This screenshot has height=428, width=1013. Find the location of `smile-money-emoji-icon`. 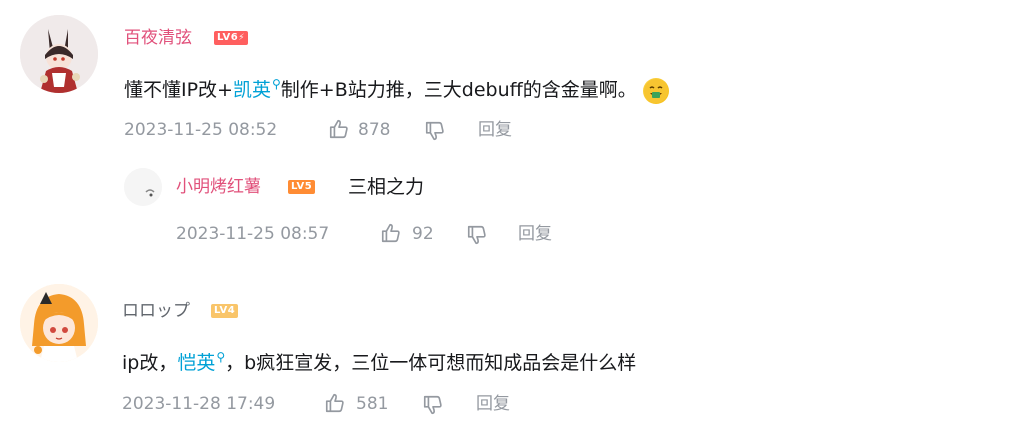

smile-money-emoji-icon is located at coordinates (655, 90).